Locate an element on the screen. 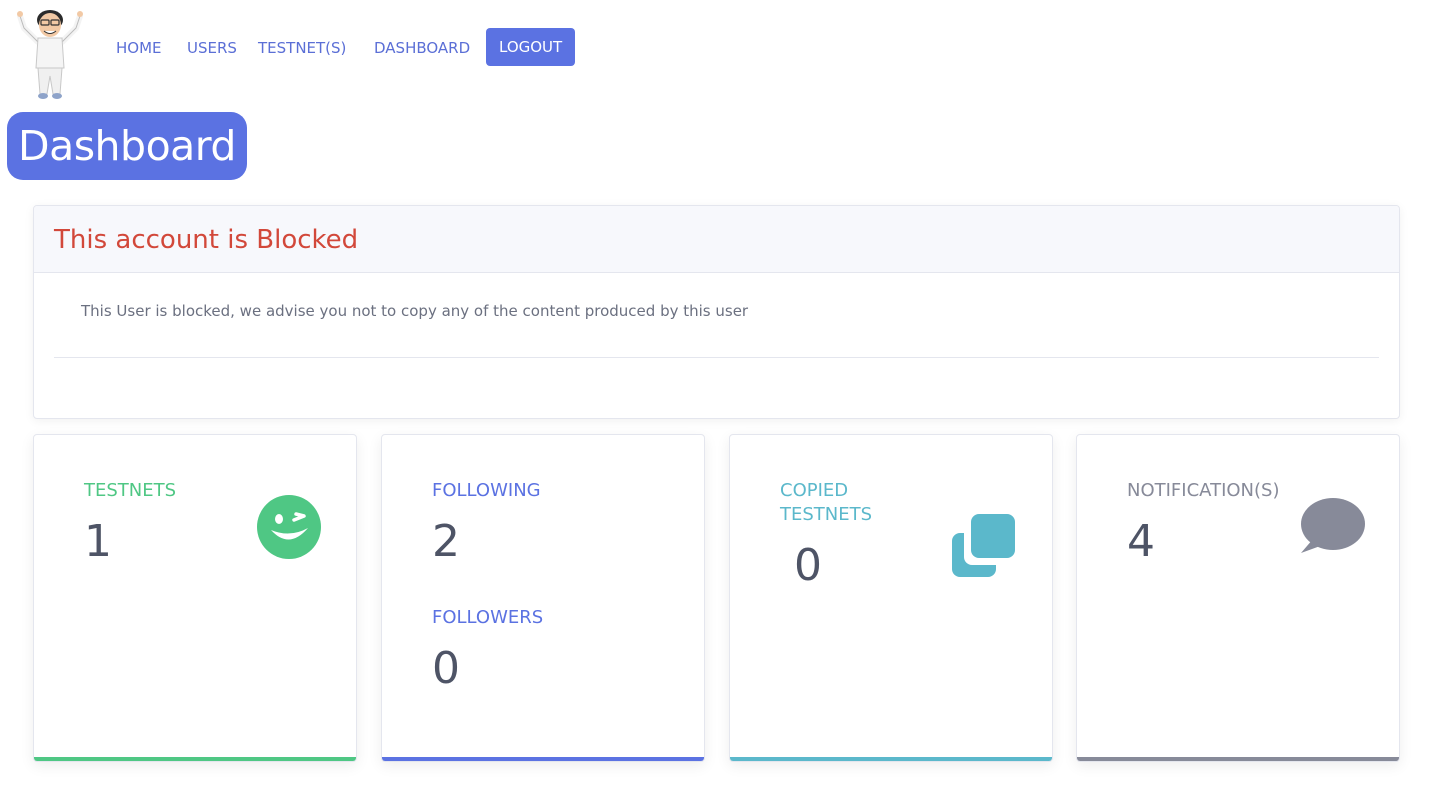 This screenshot has width=1441, height=787. nav-home-link: HOME is located at coordinates (139, 47).